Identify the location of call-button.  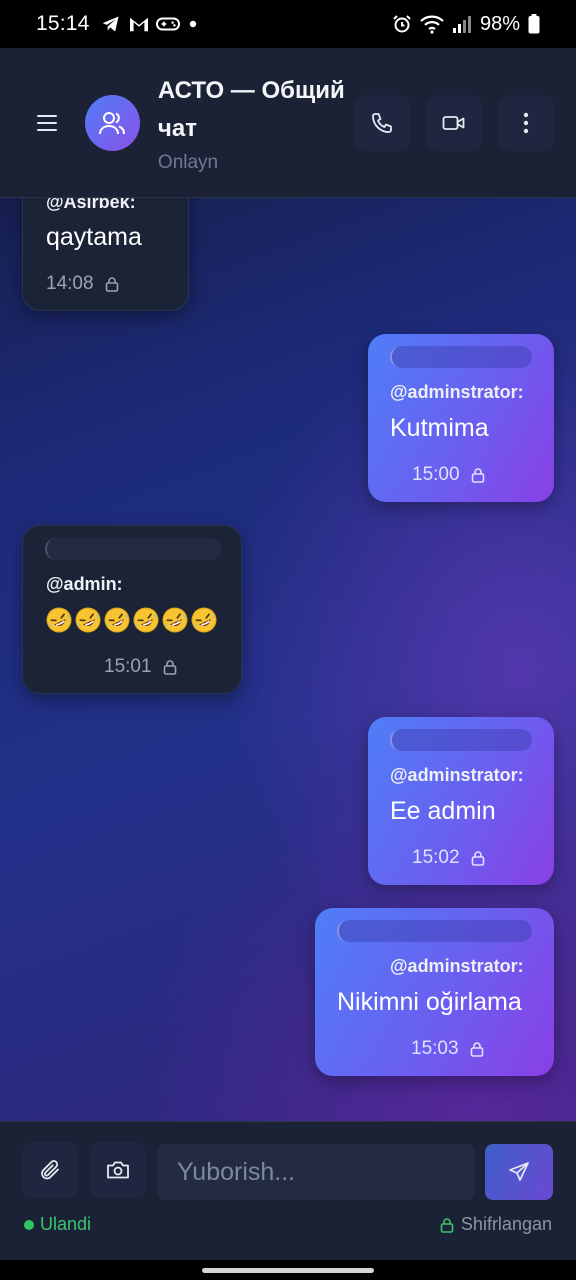
(382, 122).